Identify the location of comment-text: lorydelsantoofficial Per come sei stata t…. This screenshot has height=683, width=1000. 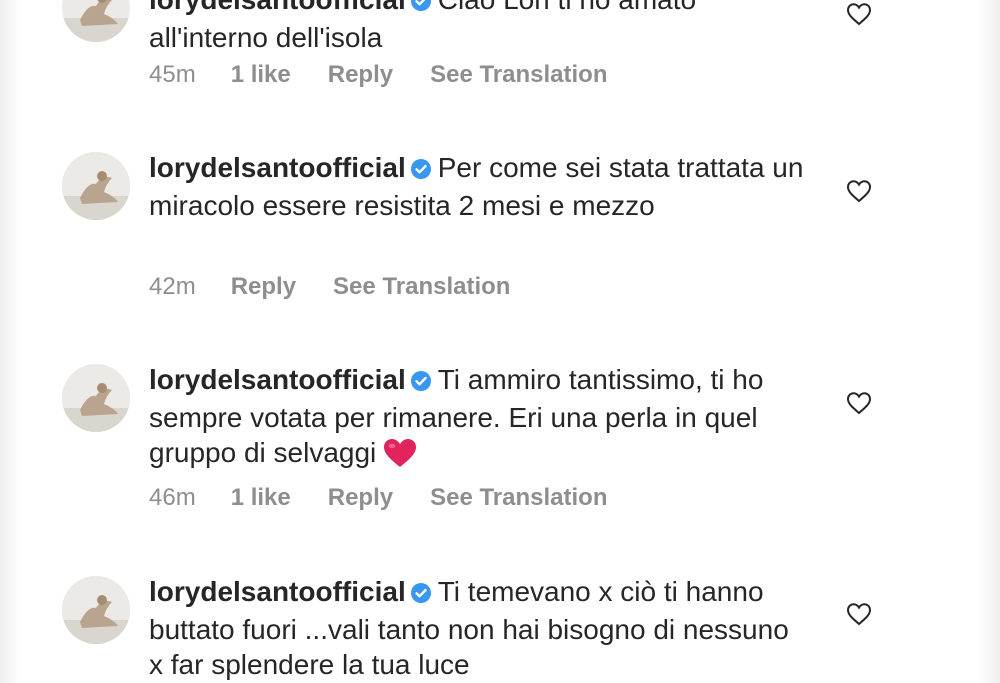
(479, 186).